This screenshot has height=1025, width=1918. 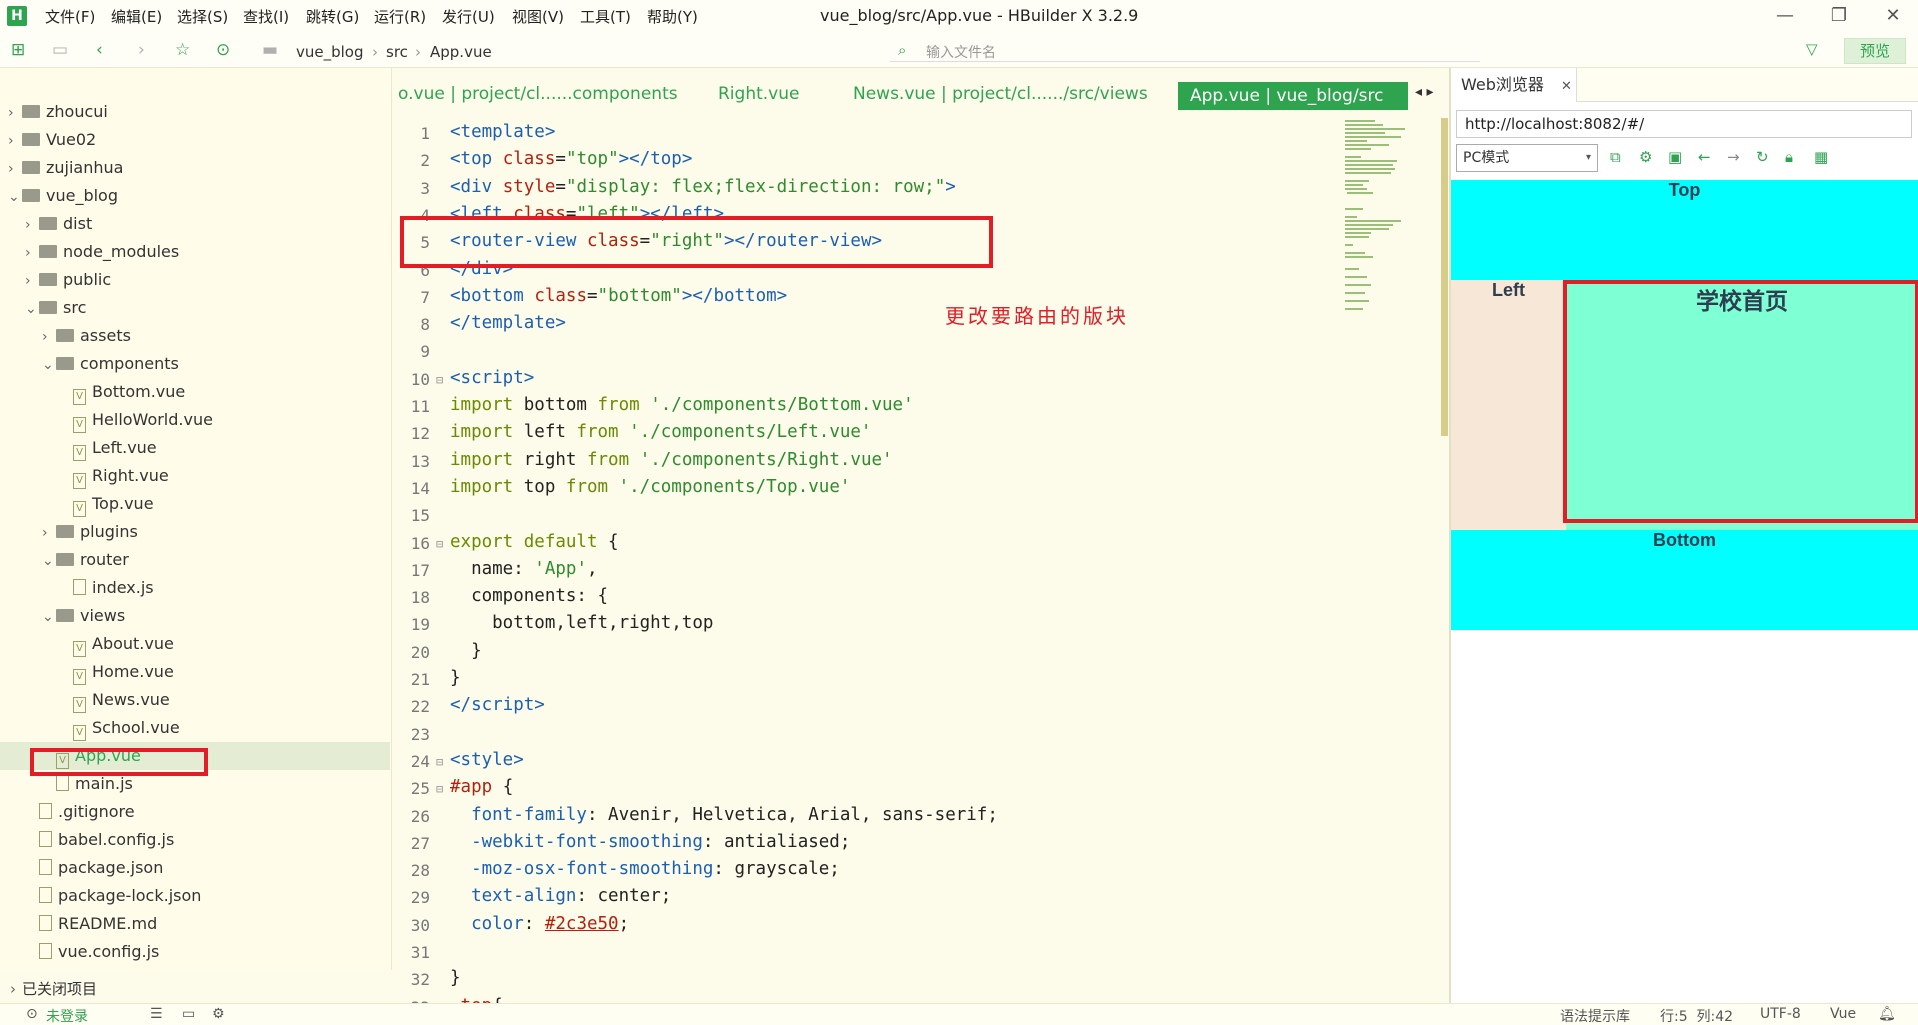 What do you see at coordinates (136, 16) in the screenshot?
I see `menu-edit: 编辑(E)` at bounding box center [136, 16].